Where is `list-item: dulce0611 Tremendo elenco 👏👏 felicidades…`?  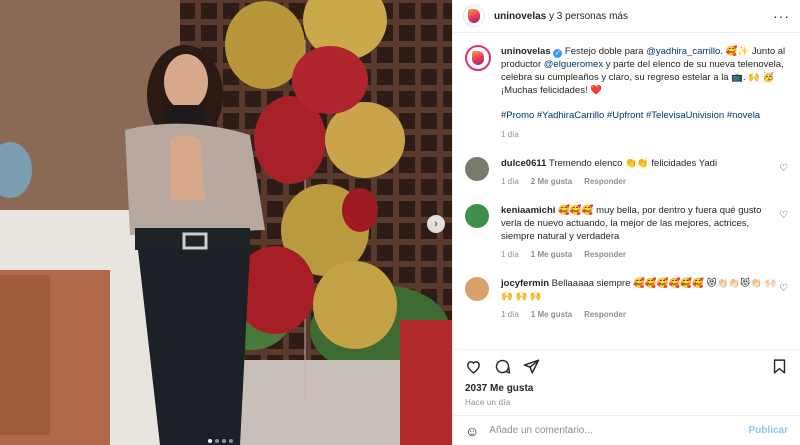 list-item: dulce0611 Tremendo elenco 👏👏 felicidades… is located at coordinates (627, 172).